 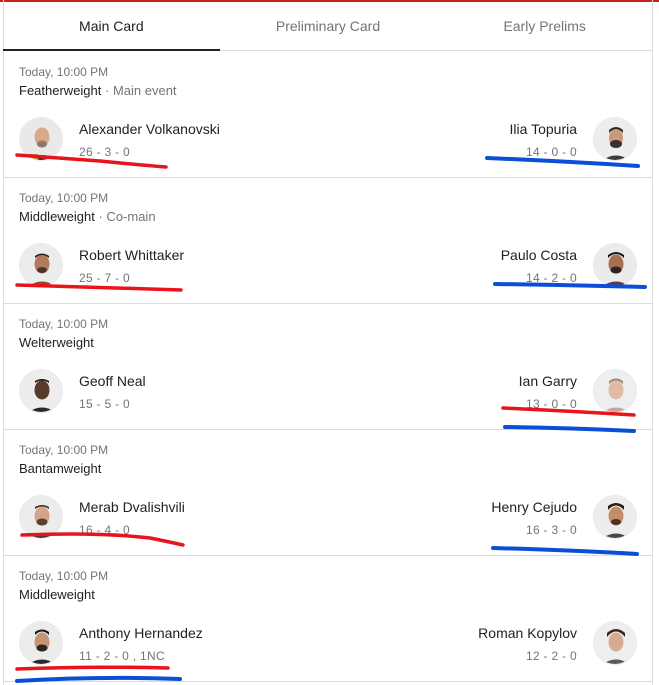 I want to click on fighter-record: 11 - 2 - 0 , 1NC, so click(x=122, y=656).